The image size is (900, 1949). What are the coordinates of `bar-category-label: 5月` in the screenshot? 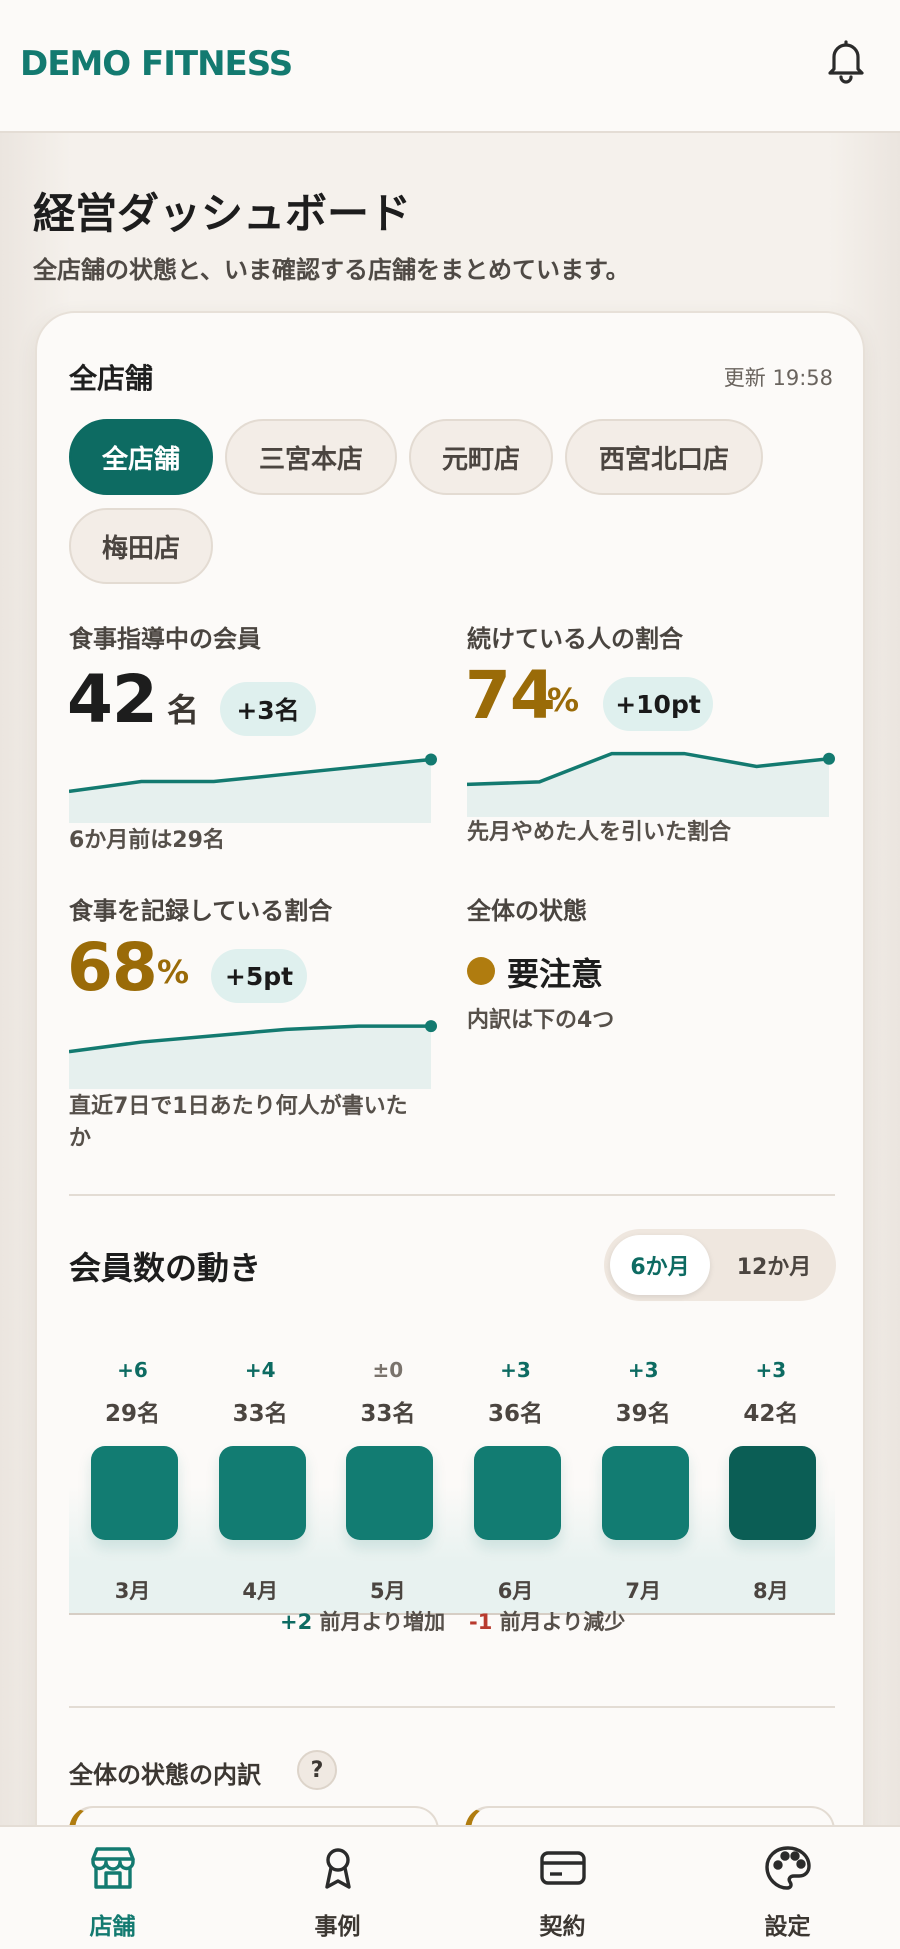 It's located at (388, 1591).